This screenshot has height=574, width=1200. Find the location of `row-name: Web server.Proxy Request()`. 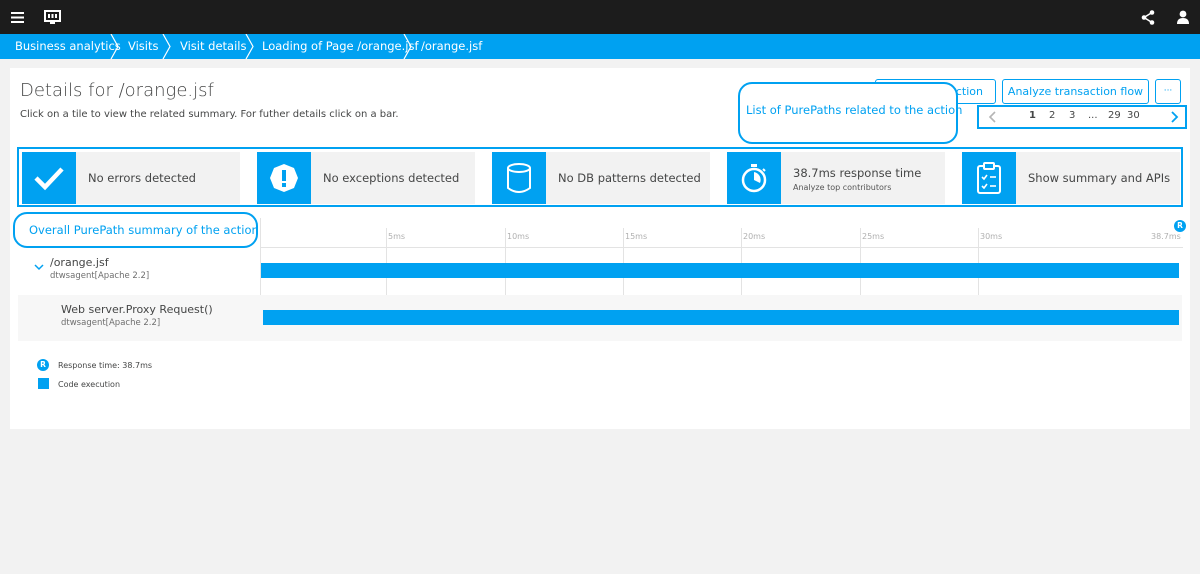

row-name: Web server.Proxy Request() is located at coordinates (137, 309).